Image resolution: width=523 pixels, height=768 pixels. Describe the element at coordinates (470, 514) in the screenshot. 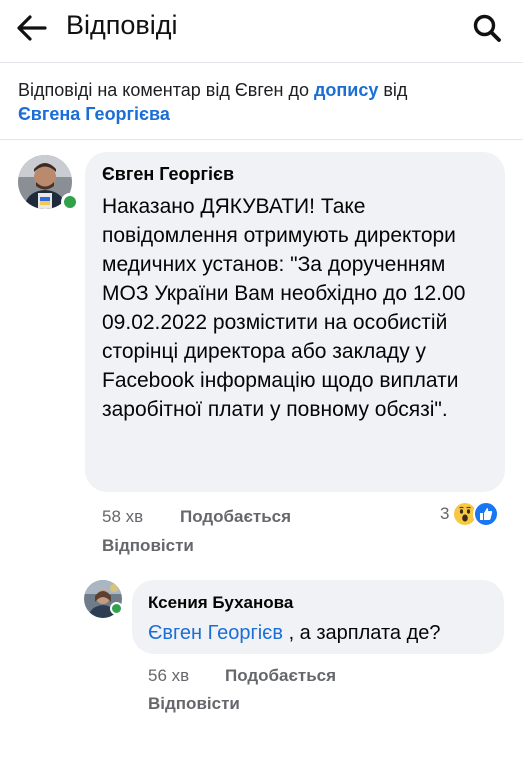

I see `reaction-summary: 3` at that location.